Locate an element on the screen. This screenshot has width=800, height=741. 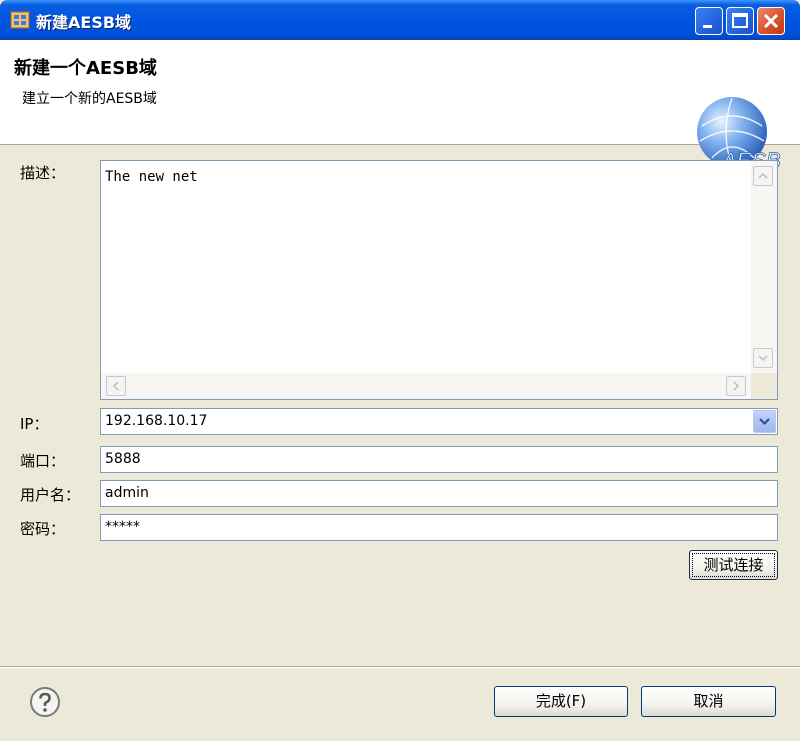
wizard-subtitle: 建立一个新的AESB域 is located at coordinates (89, 99).